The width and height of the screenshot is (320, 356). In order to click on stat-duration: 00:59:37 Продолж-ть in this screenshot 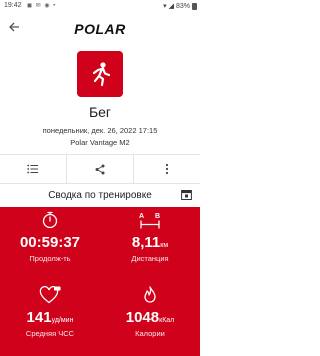, I will do `click(50, 244)`.